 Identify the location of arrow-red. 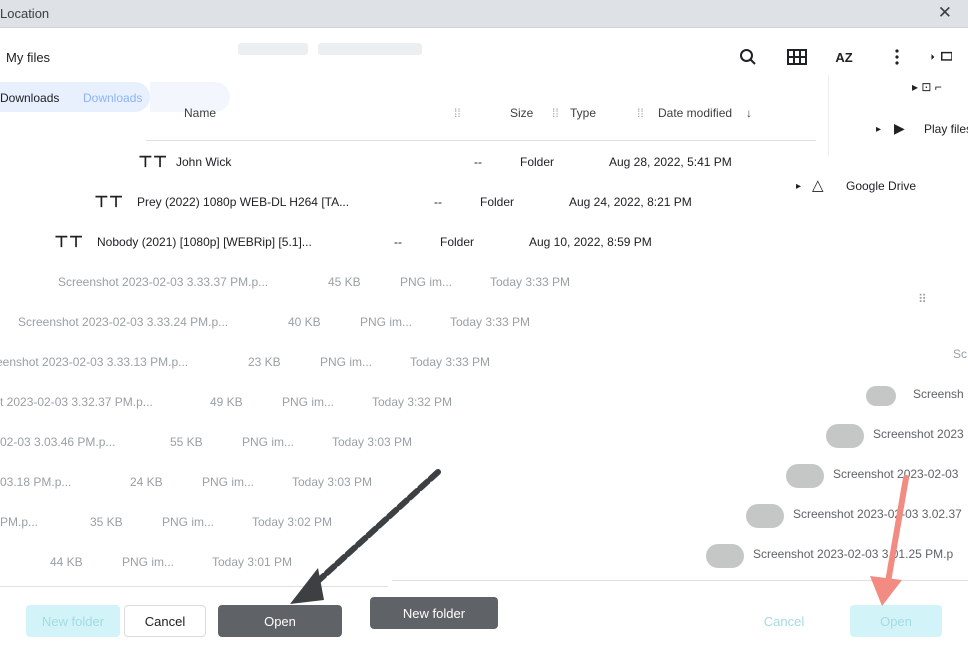
(889, 540).